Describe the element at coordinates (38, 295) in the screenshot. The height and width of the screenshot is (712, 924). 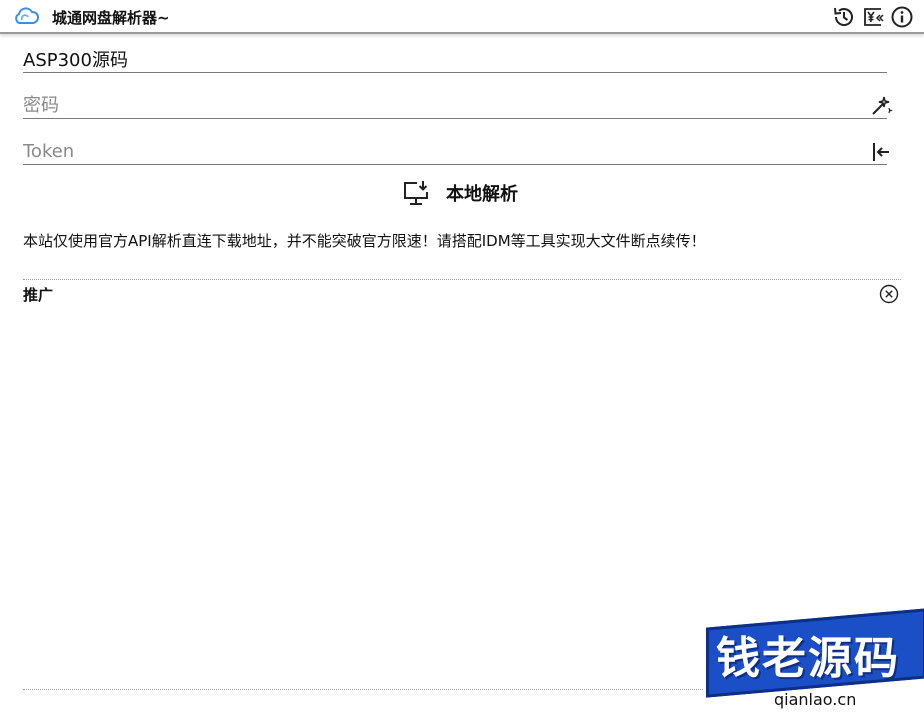
I see `promo-title: 推广` at that location.